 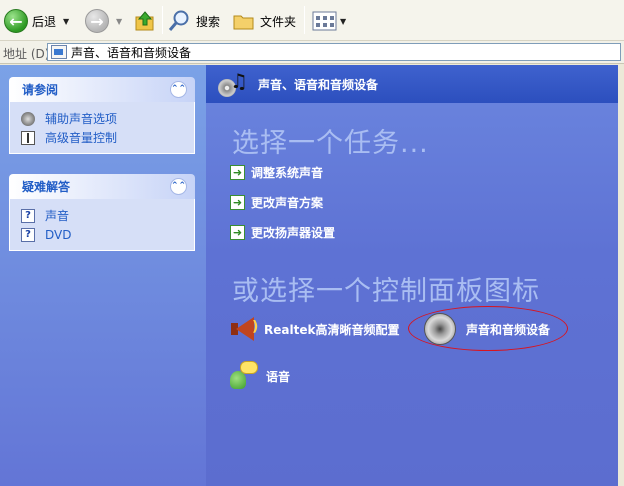 I want to click on category-title: 声音、语音和音频设备, so click(x=318, y=84).